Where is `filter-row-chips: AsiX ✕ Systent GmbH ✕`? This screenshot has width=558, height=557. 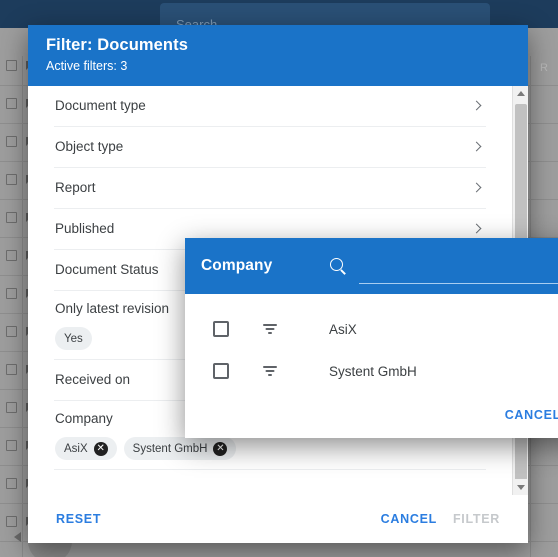 filter-row-chips: AsiX ✕ Systent GmbH ✕ is located at coordinates (146, 448).